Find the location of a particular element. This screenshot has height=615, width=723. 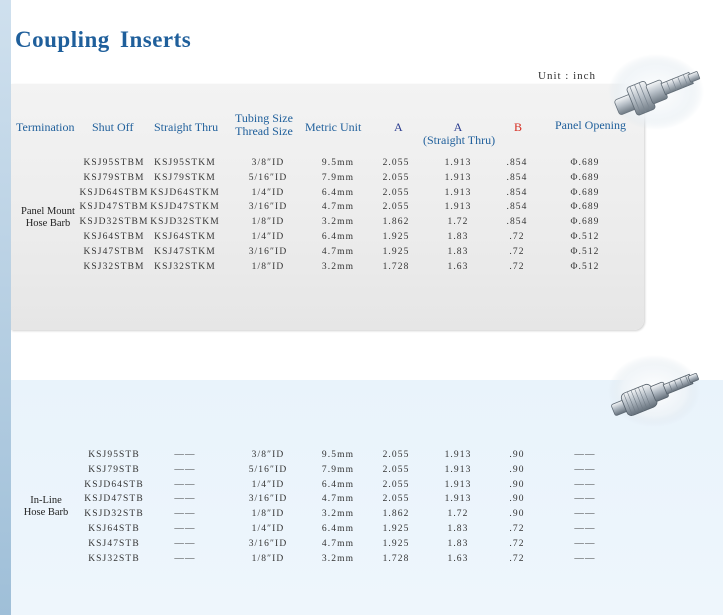

header-a: A is located at coordinates (398, 127).